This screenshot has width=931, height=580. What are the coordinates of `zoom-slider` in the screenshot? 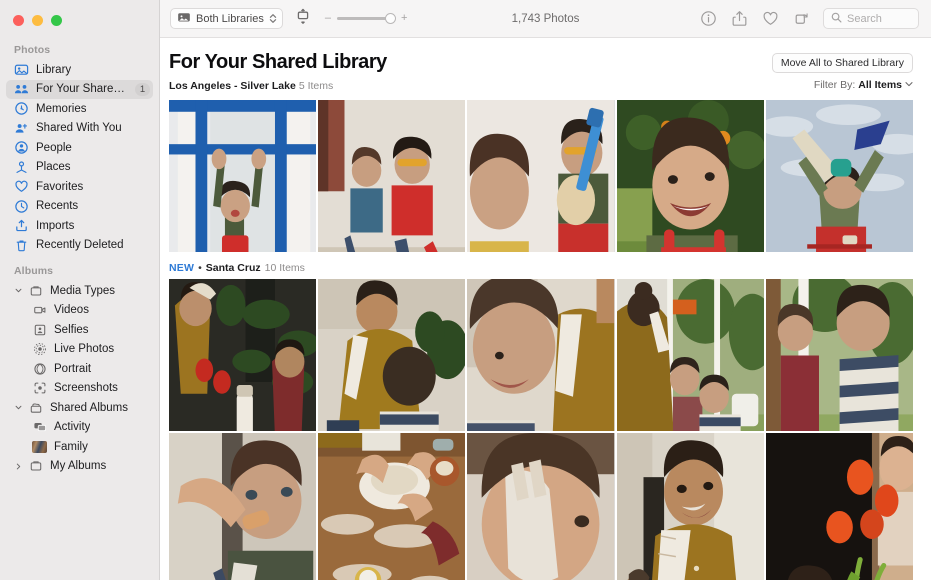 It's located at (366, 19).